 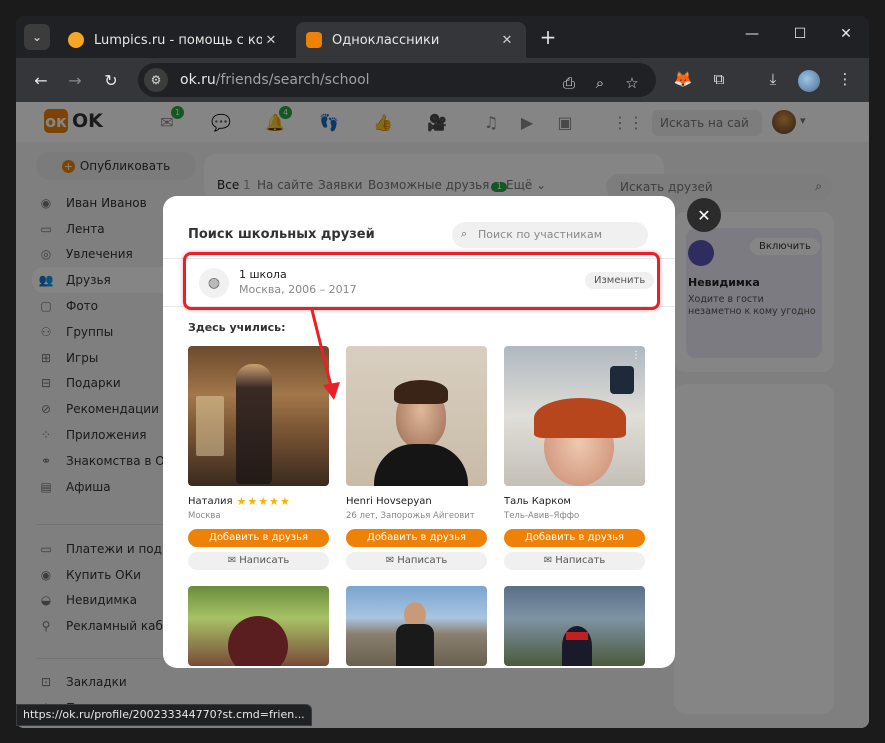 What do you see at coordinates (325, 354) in the screenshot?
I see `annotation-arrow` at bounding box center [325, 354].